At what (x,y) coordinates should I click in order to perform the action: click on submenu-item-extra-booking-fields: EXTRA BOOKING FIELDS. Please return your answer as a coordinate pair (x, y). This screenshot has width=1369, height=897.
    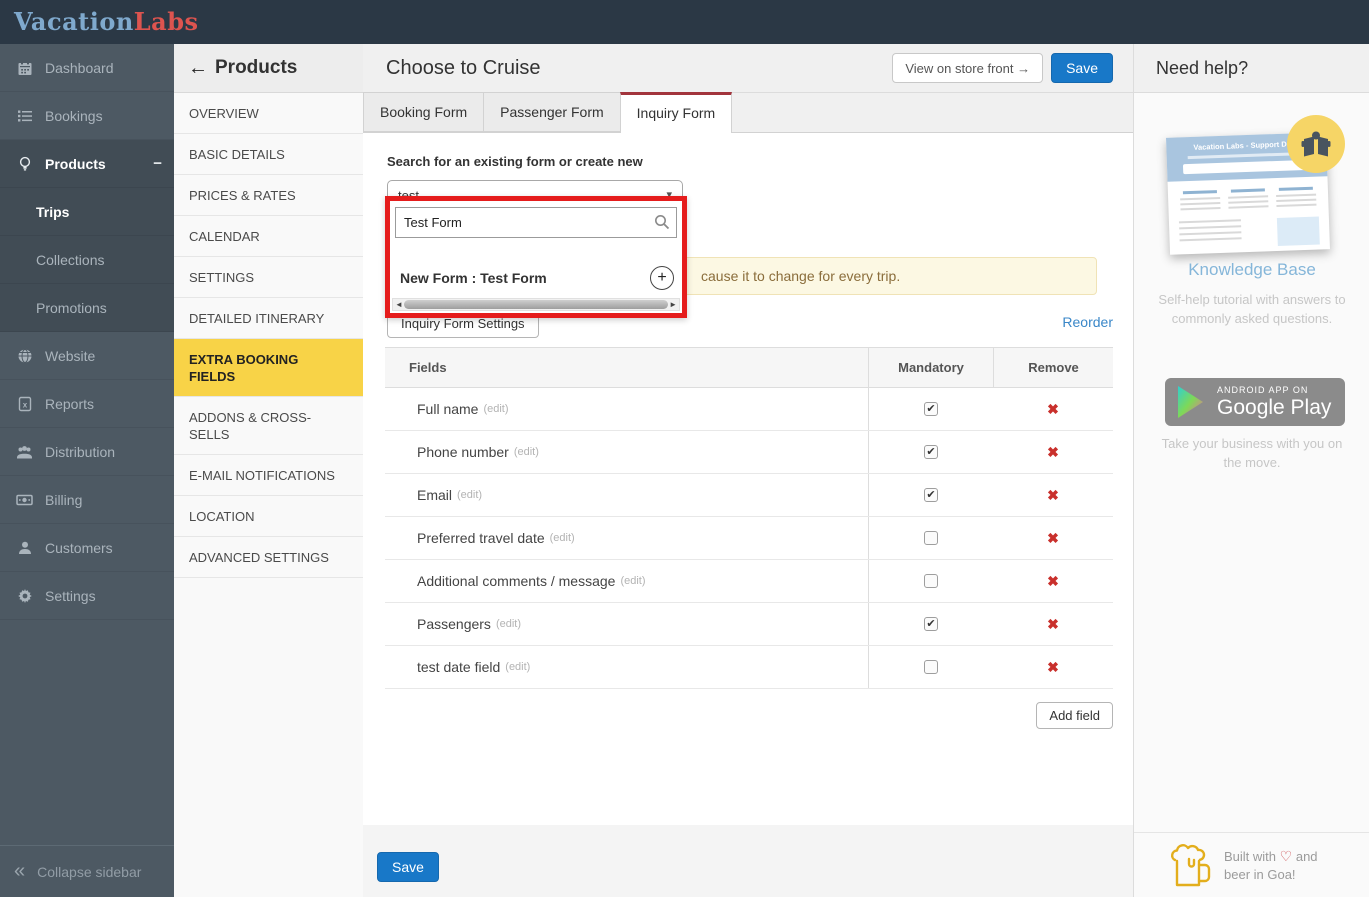
    Looking at the image, I should click on (268, 368).